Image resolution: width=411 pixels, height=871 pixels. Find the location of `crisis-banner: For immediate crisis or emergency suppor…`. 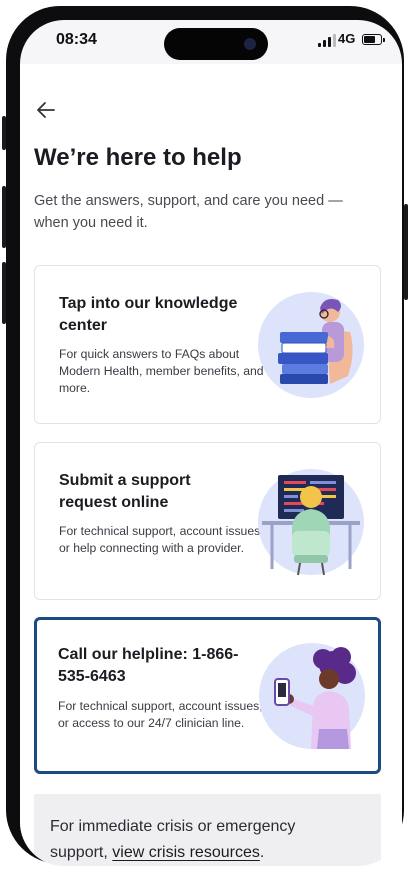

crisis-banner: For immediate crisis or emergency suppor… is located at coordinates (207, 830).